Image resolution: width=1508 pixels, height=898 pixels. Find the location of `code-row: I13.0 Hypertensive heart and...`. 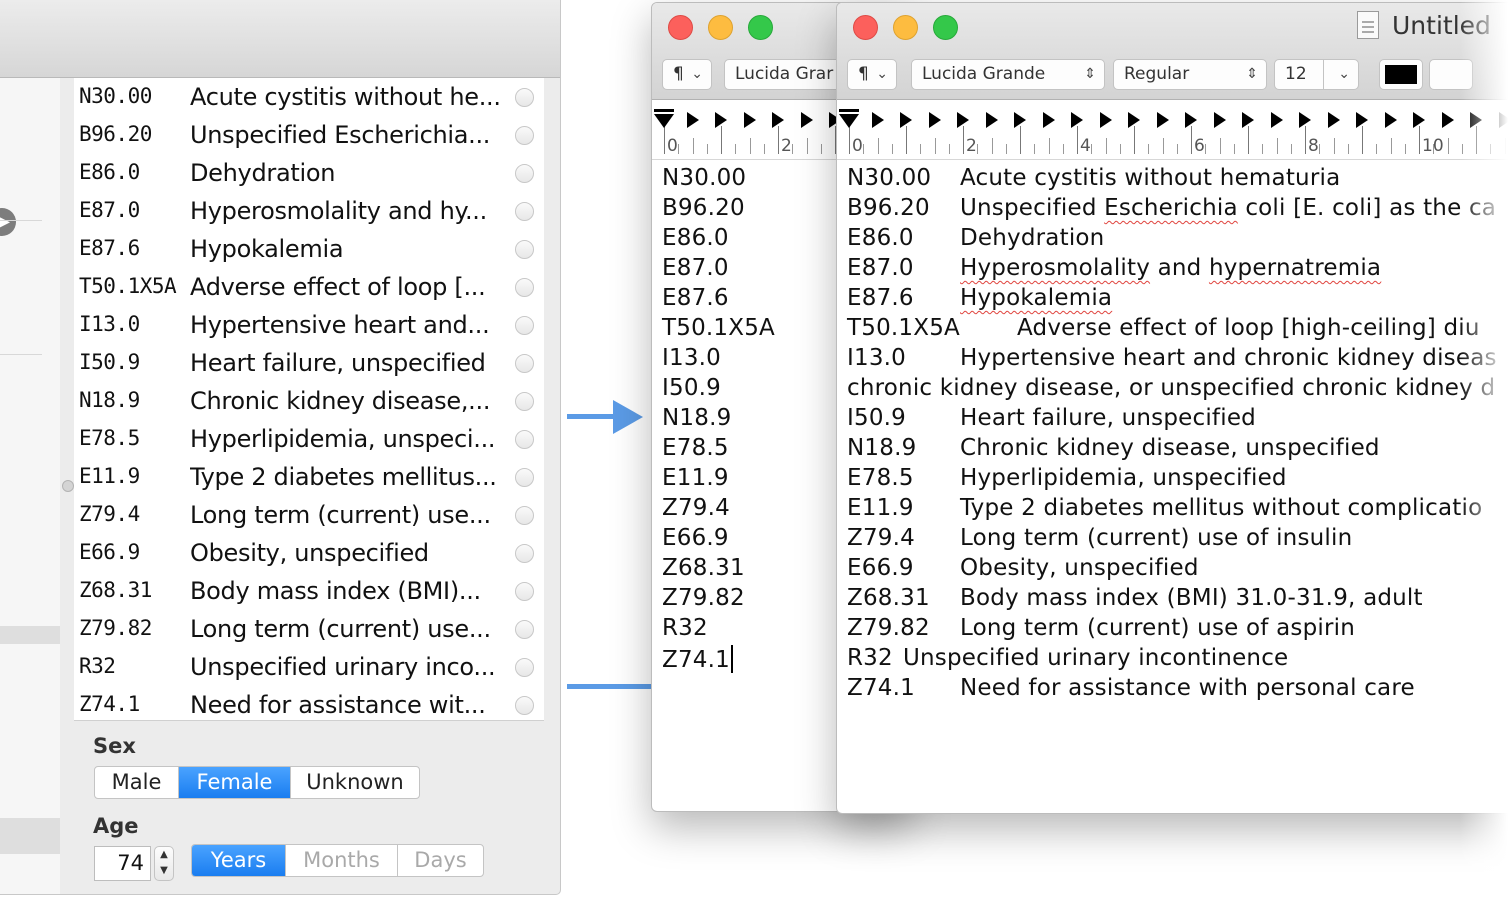

code-row: I13.0 Hypertensive heart and... is located at coordinates (309, 325).